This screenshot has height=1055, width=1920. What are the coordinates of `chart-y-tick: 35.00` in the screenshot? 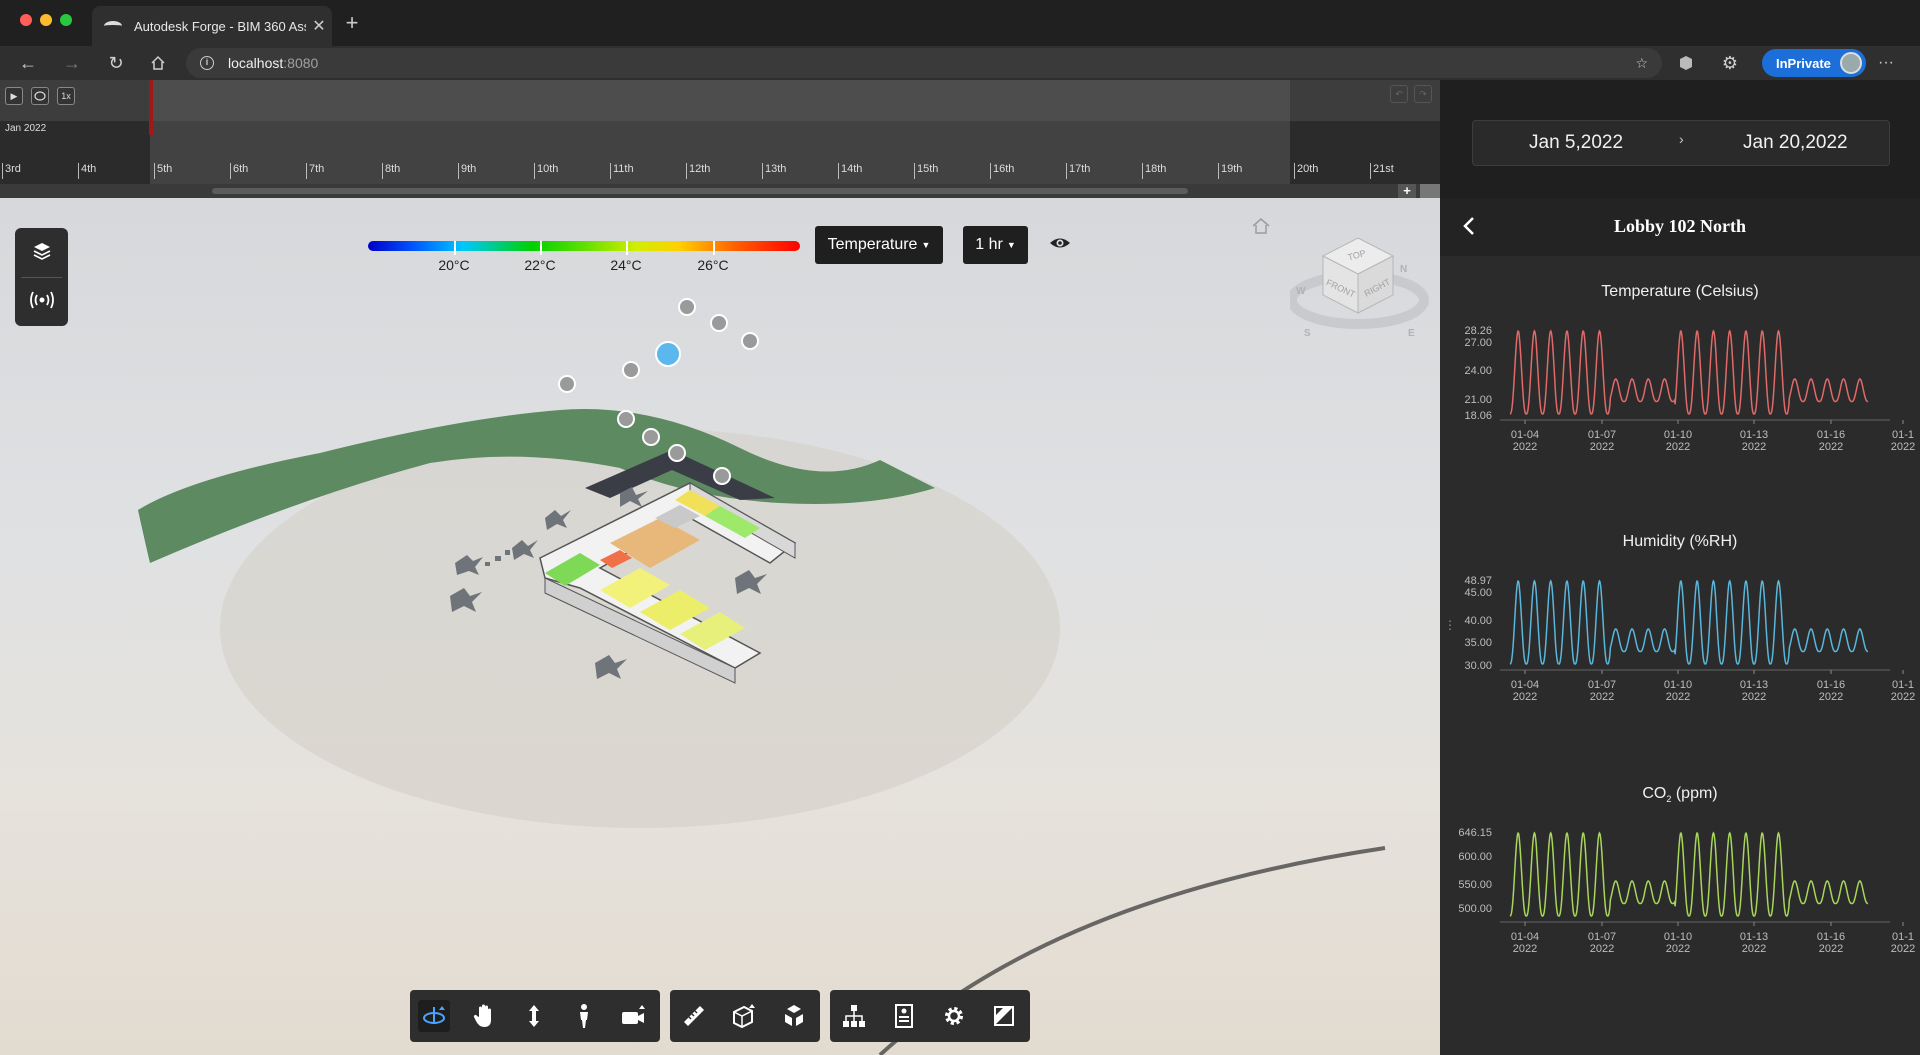 It's located at (1478, 643).